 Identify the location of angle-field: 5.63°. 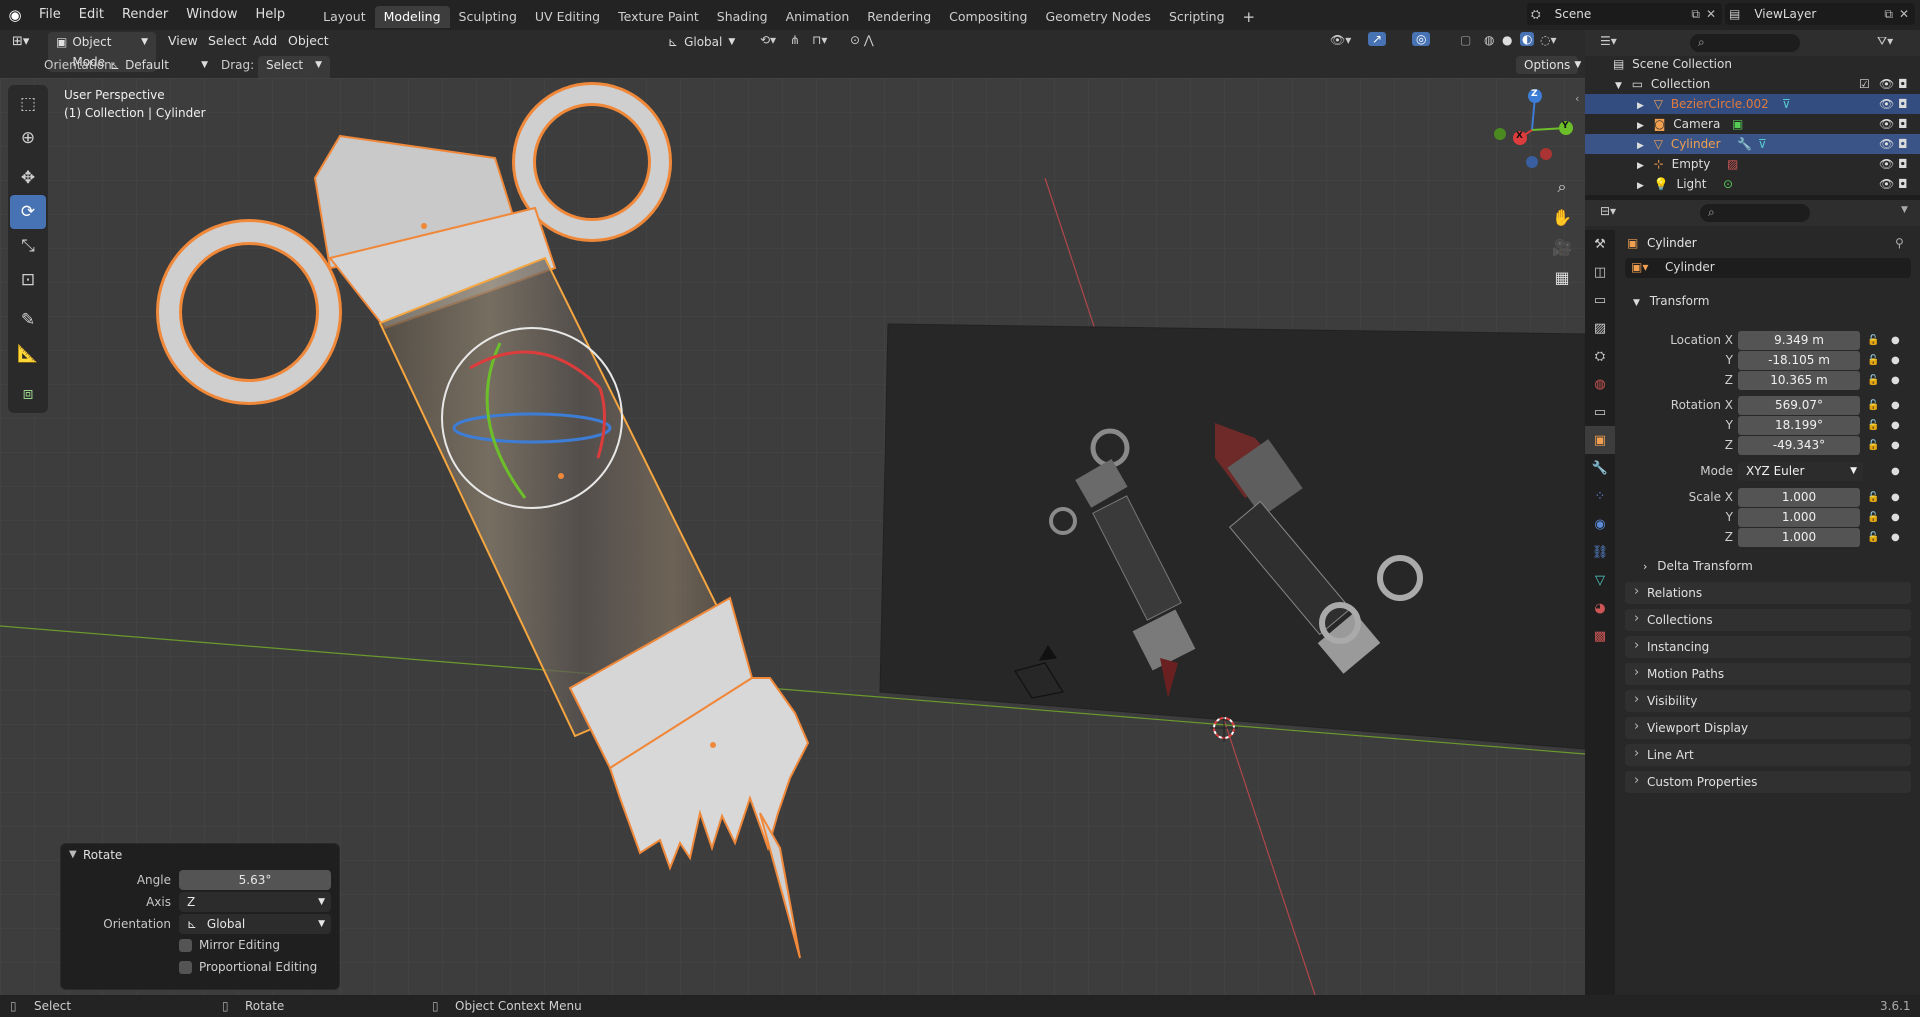
(255, 880).